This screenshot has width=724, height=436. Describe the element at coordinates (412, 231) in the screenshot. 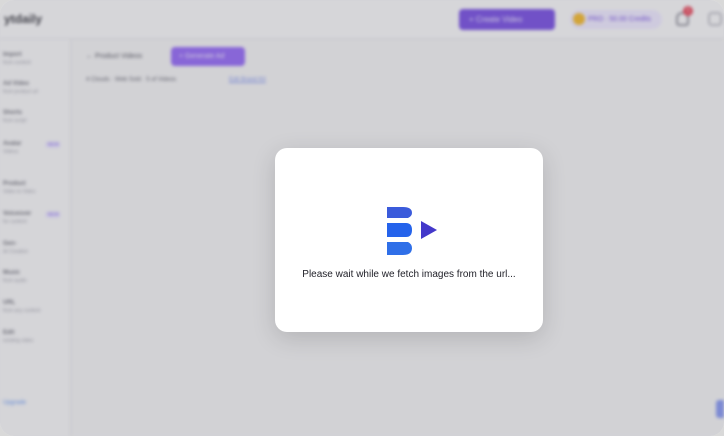

I see `brand-logo-icon` at that location.